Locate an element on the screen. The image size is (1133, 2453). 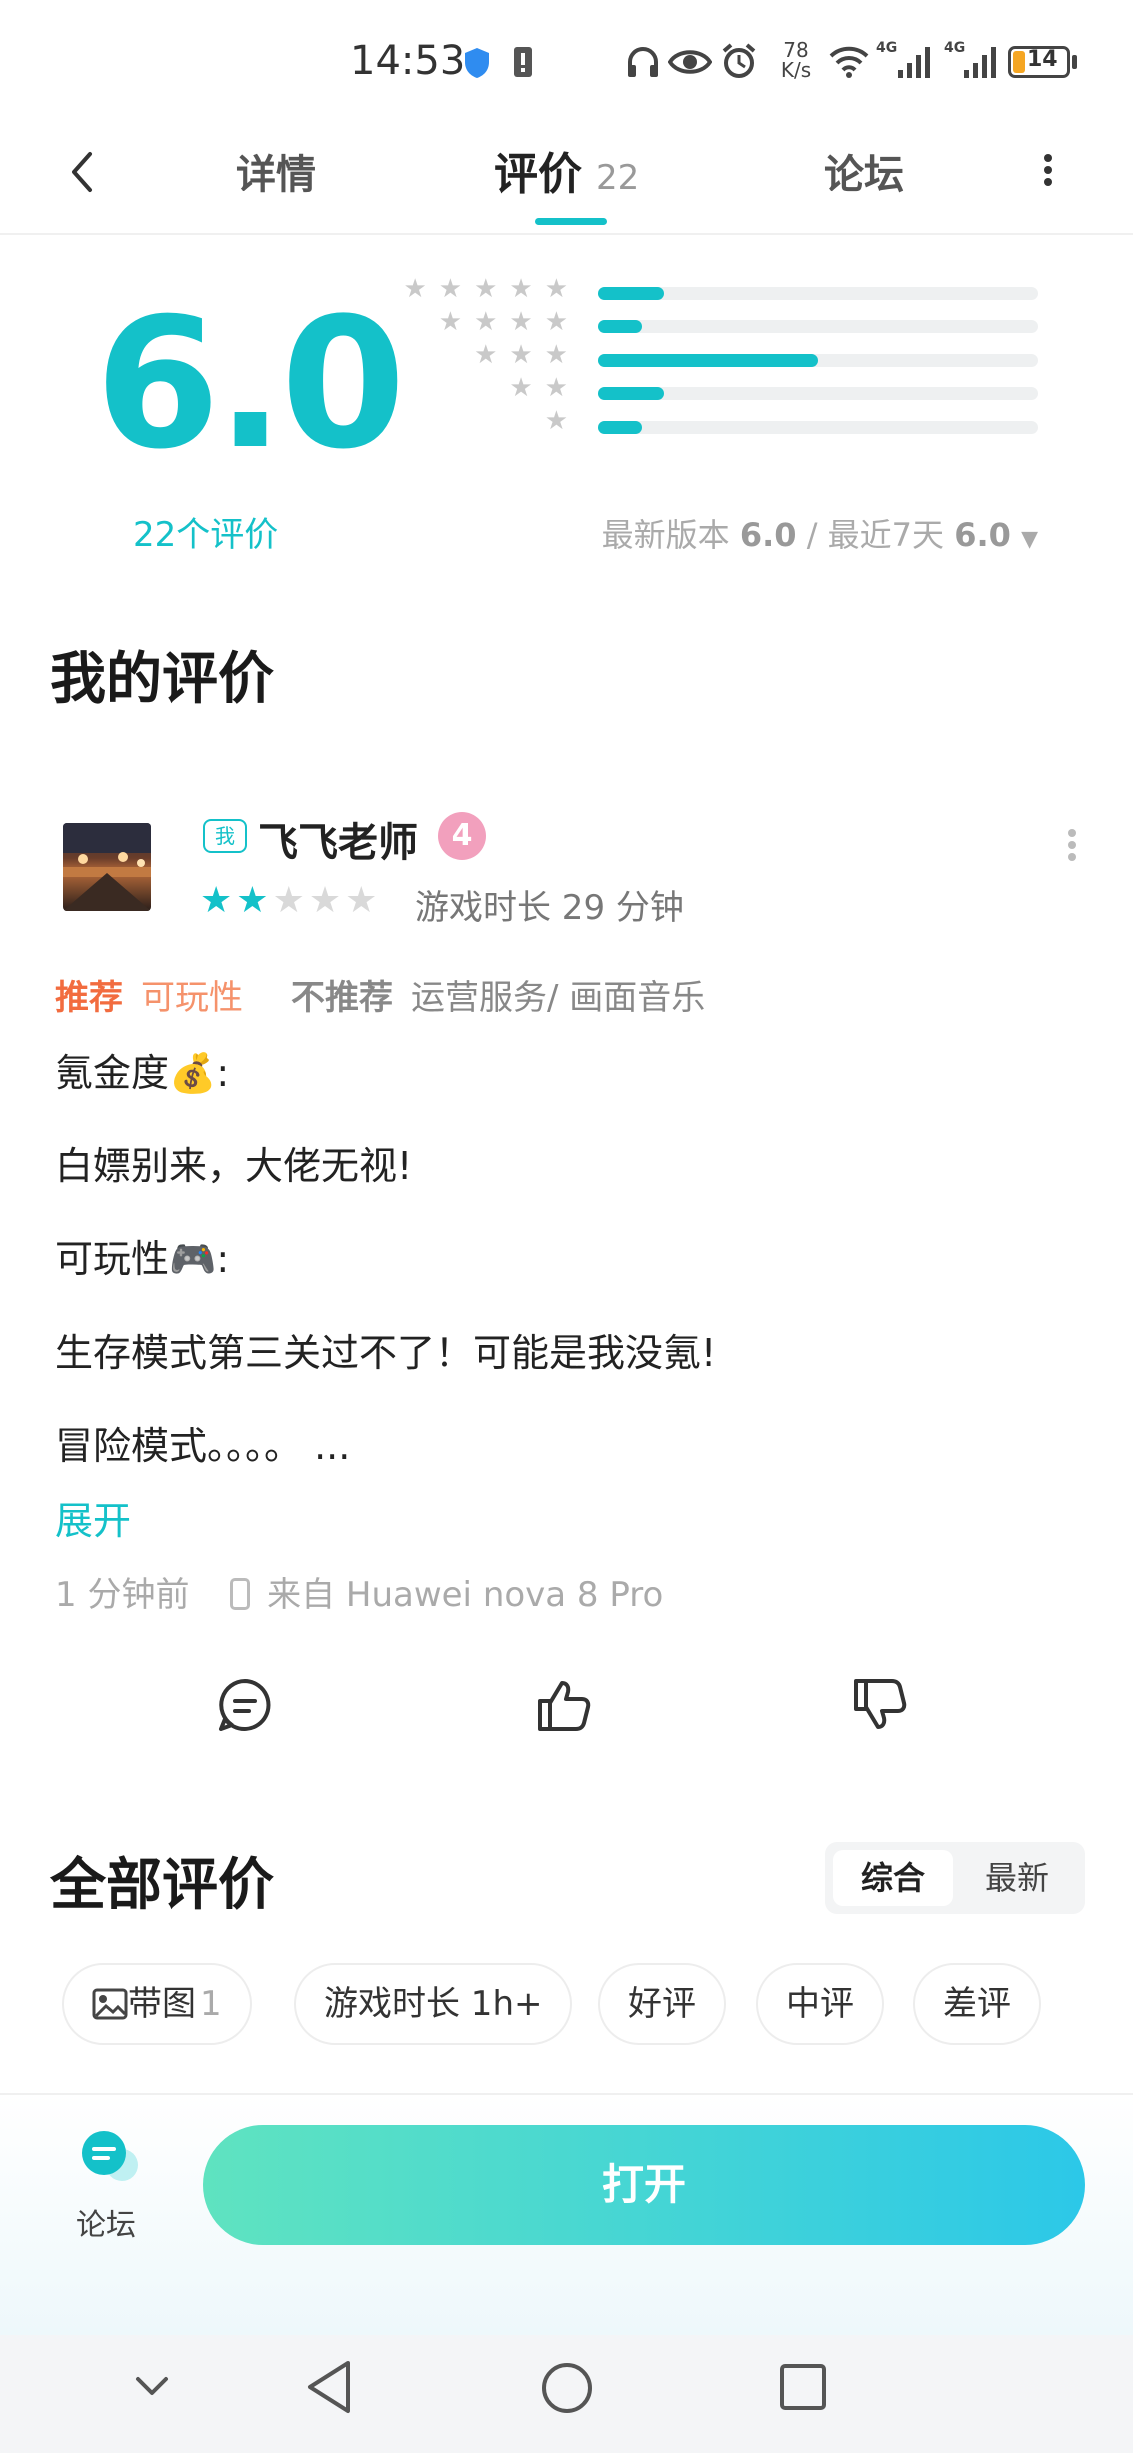
comment-button is located at coordinates (245, 1705).